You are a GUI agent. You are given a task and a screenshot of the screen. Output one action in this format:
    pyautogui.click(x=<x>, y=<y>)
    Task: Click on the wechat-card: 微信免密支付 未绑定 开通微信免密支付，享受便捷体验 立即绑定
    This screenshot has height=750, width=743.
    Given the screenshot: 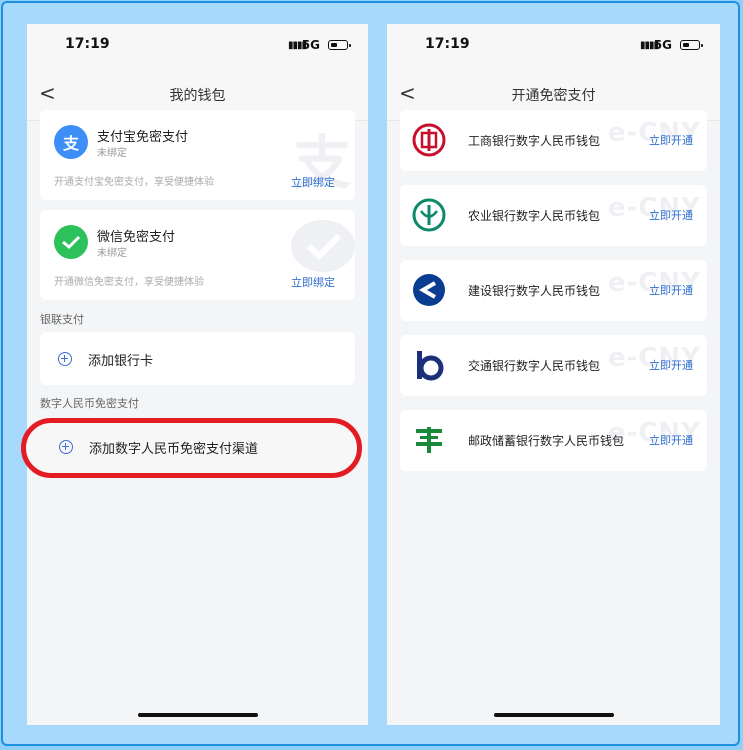 What is the action you would take?
    pyautogui.click(x=197, y=255)
    